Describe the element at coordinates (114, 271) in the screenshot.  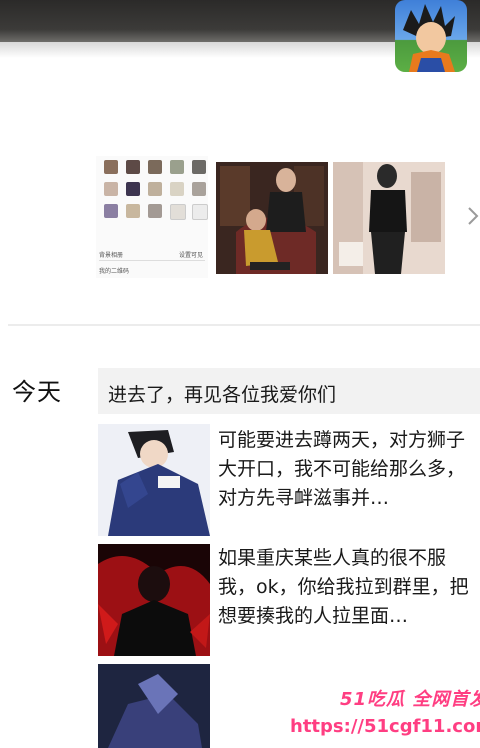
I see `settings-row-qrcode: 我的二维码` at that location.